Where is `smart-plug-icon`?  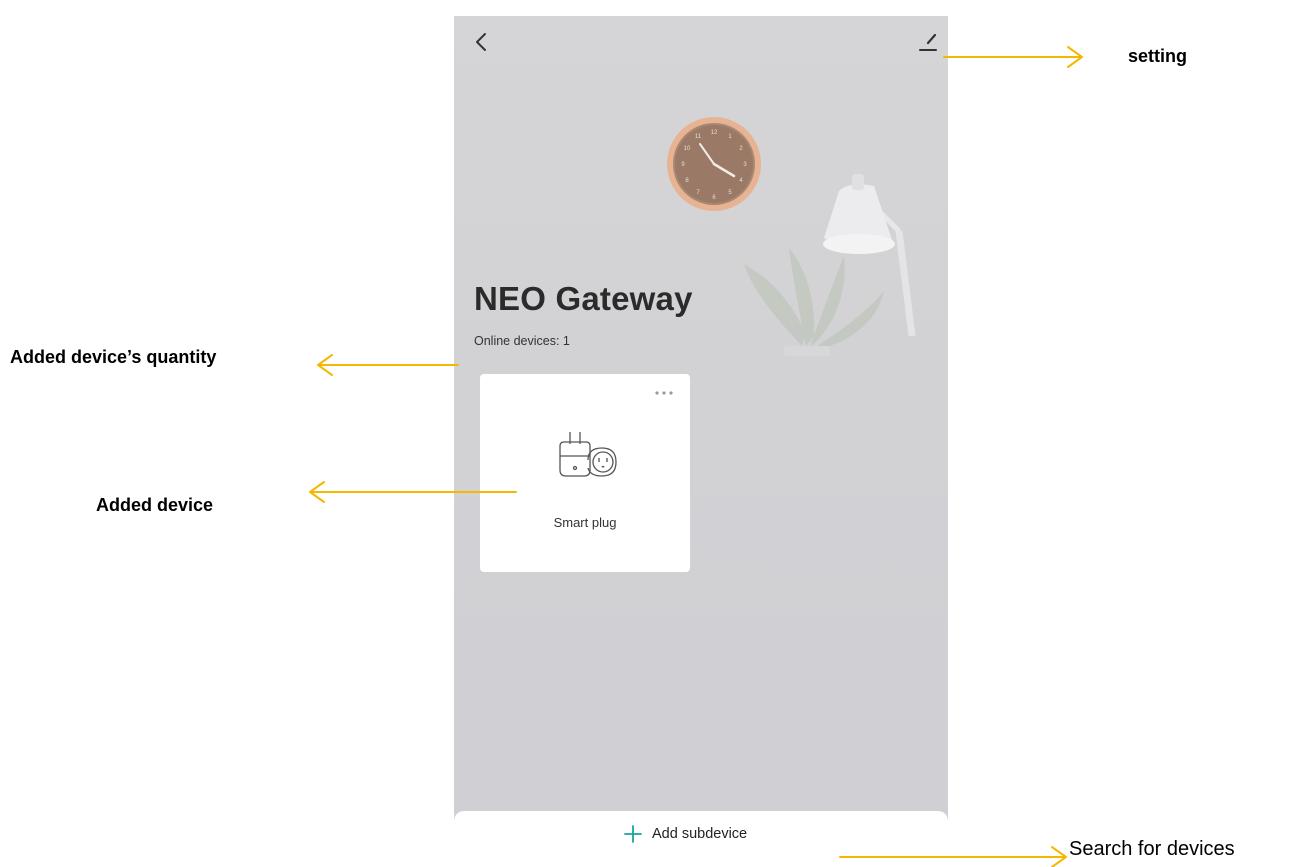
smart-plug-icon is located at coordinates (588, 454).